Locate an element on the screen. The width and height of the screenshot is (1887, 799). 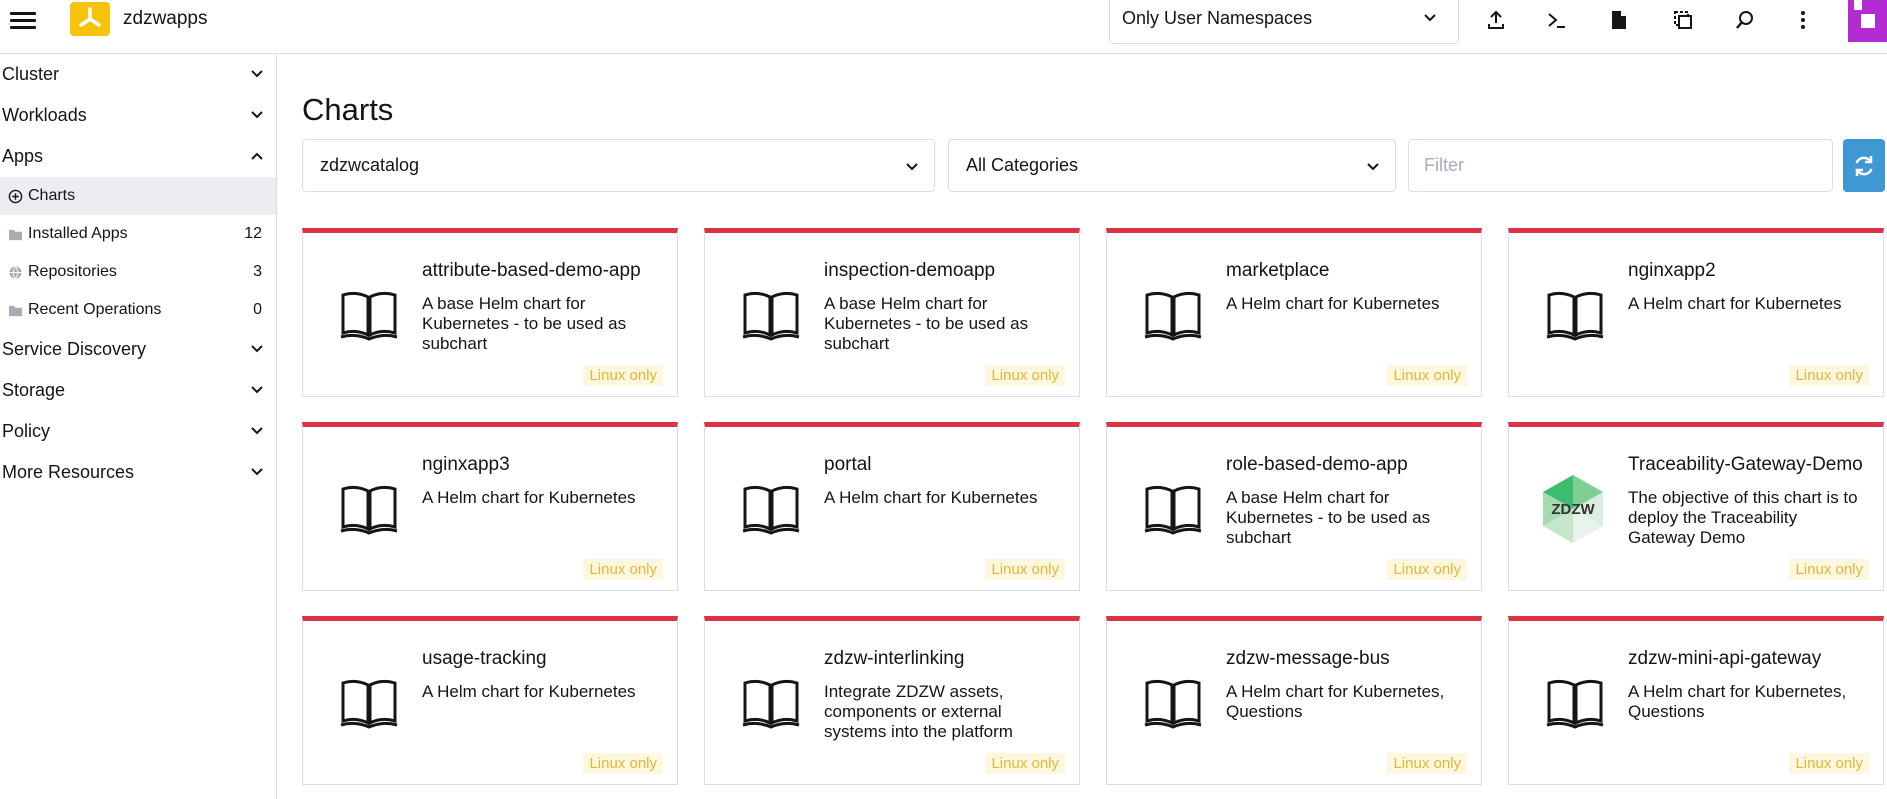
zdzw-logo: ZDZW is located at coordinates (1573, 509).